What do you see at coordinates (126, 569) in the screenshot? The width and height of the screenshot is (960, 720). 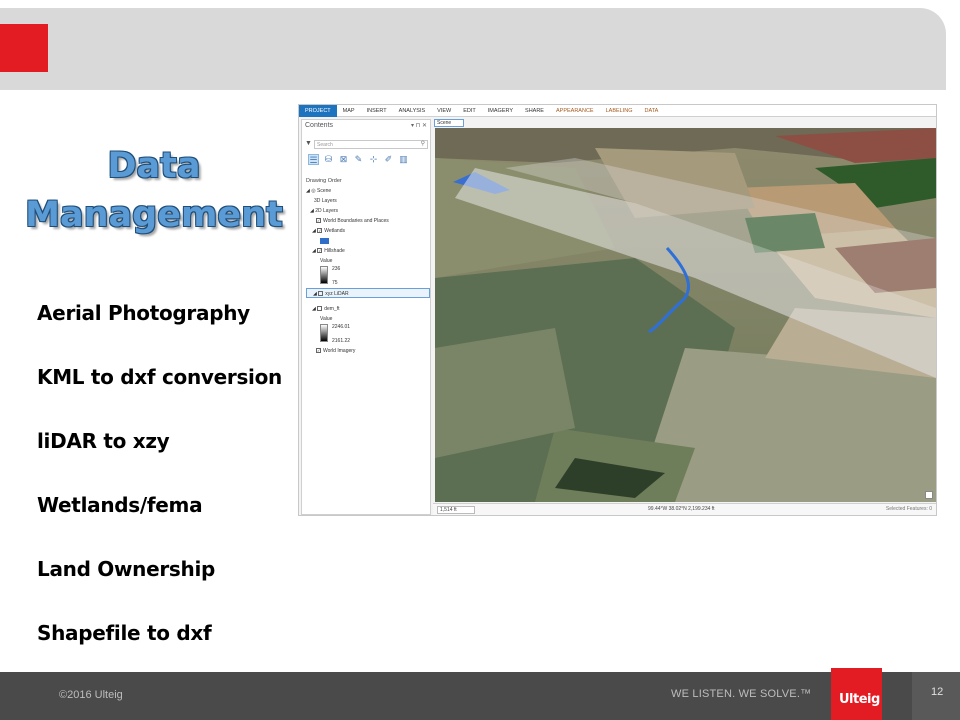 I see `bullet-item: Land Ownership` at bounding box center [126, 569].